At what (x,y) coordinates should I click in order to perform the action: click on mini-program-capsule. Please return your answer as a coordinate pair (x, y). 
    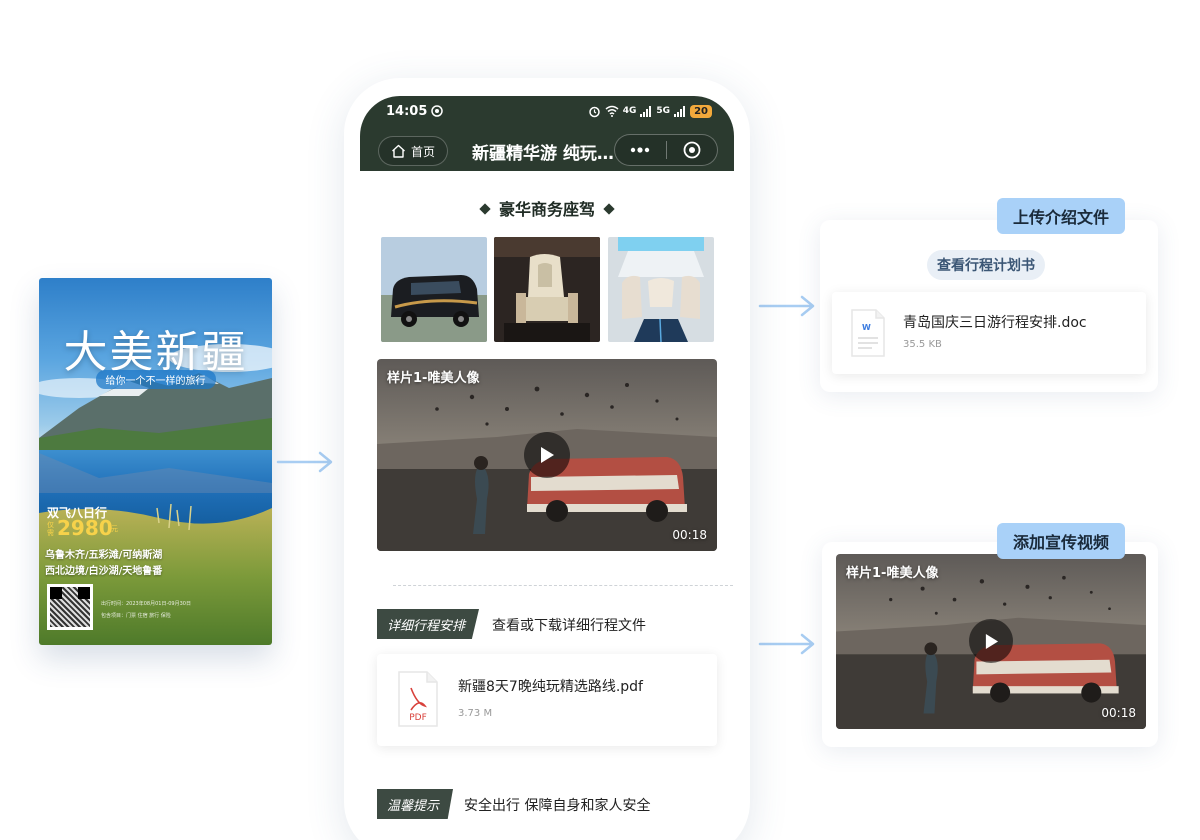
    Looking at the image, I should click on (666, 150).